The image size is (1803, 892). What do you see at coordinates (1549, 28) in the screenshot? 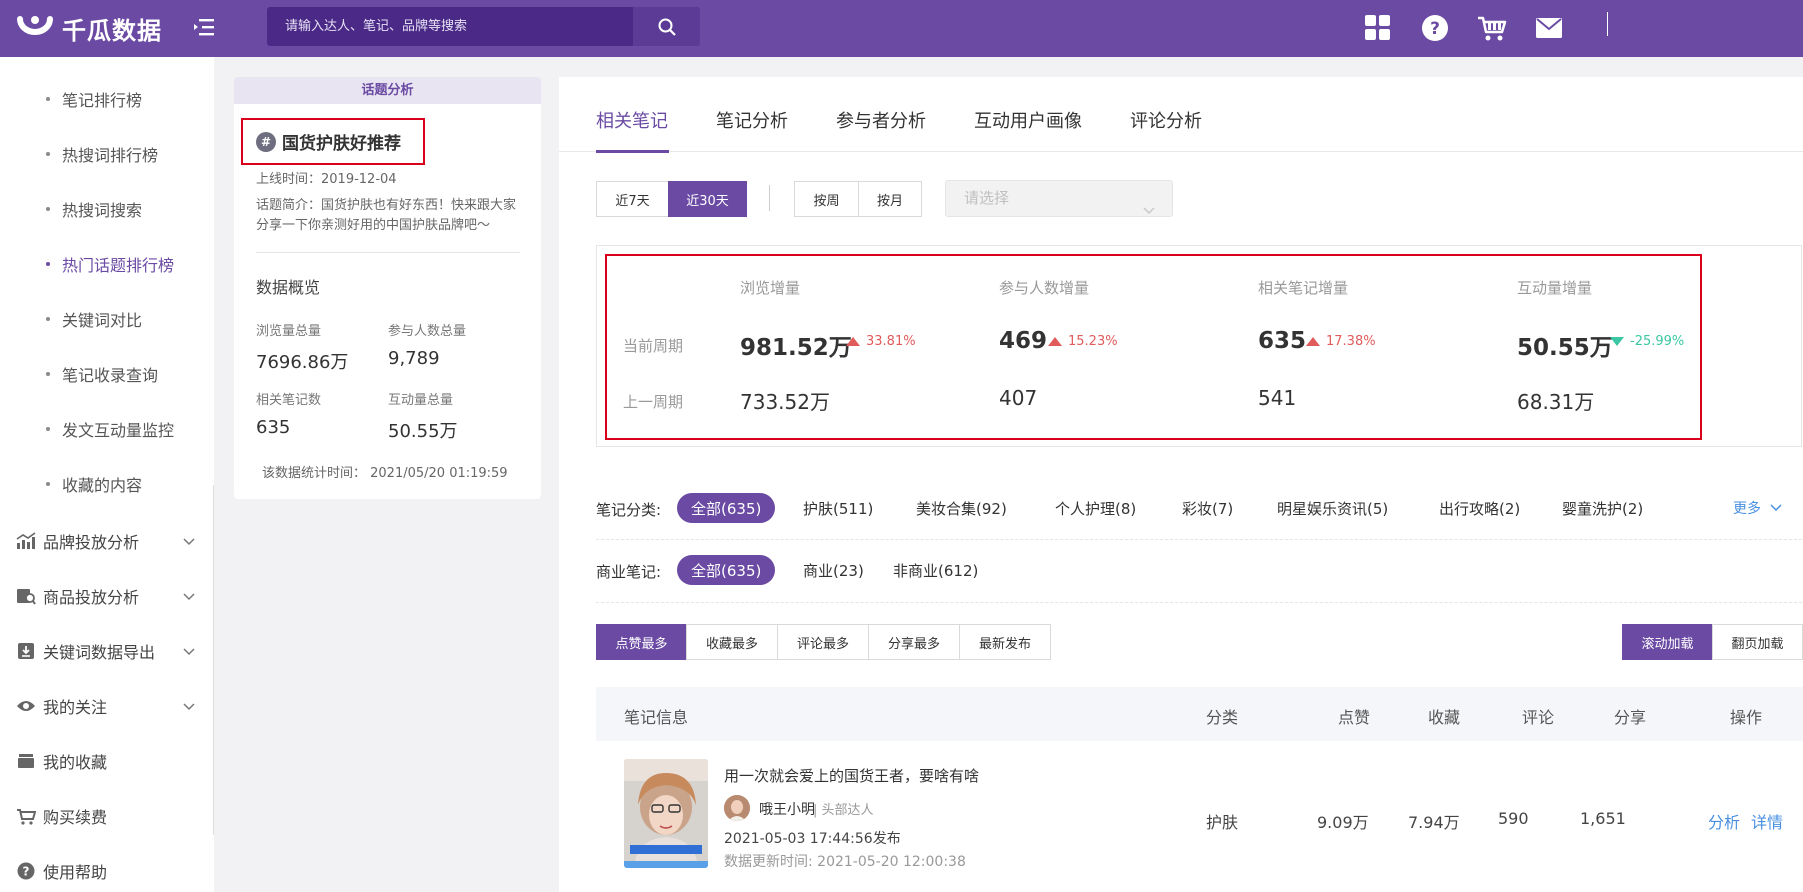
I see `mail-icon` at bounding box center [1549, 28].